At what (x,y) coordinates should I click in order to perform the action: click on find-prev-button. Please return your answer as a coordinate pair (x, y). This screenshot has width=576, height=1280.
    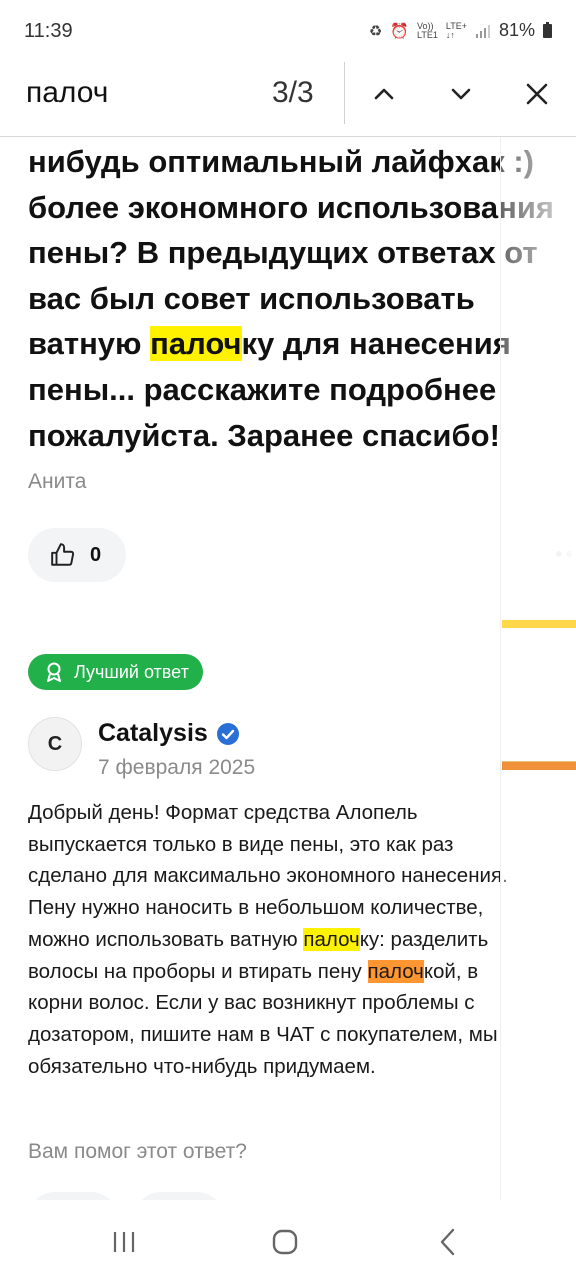
    Looking at the image, I should click on (384, 94).